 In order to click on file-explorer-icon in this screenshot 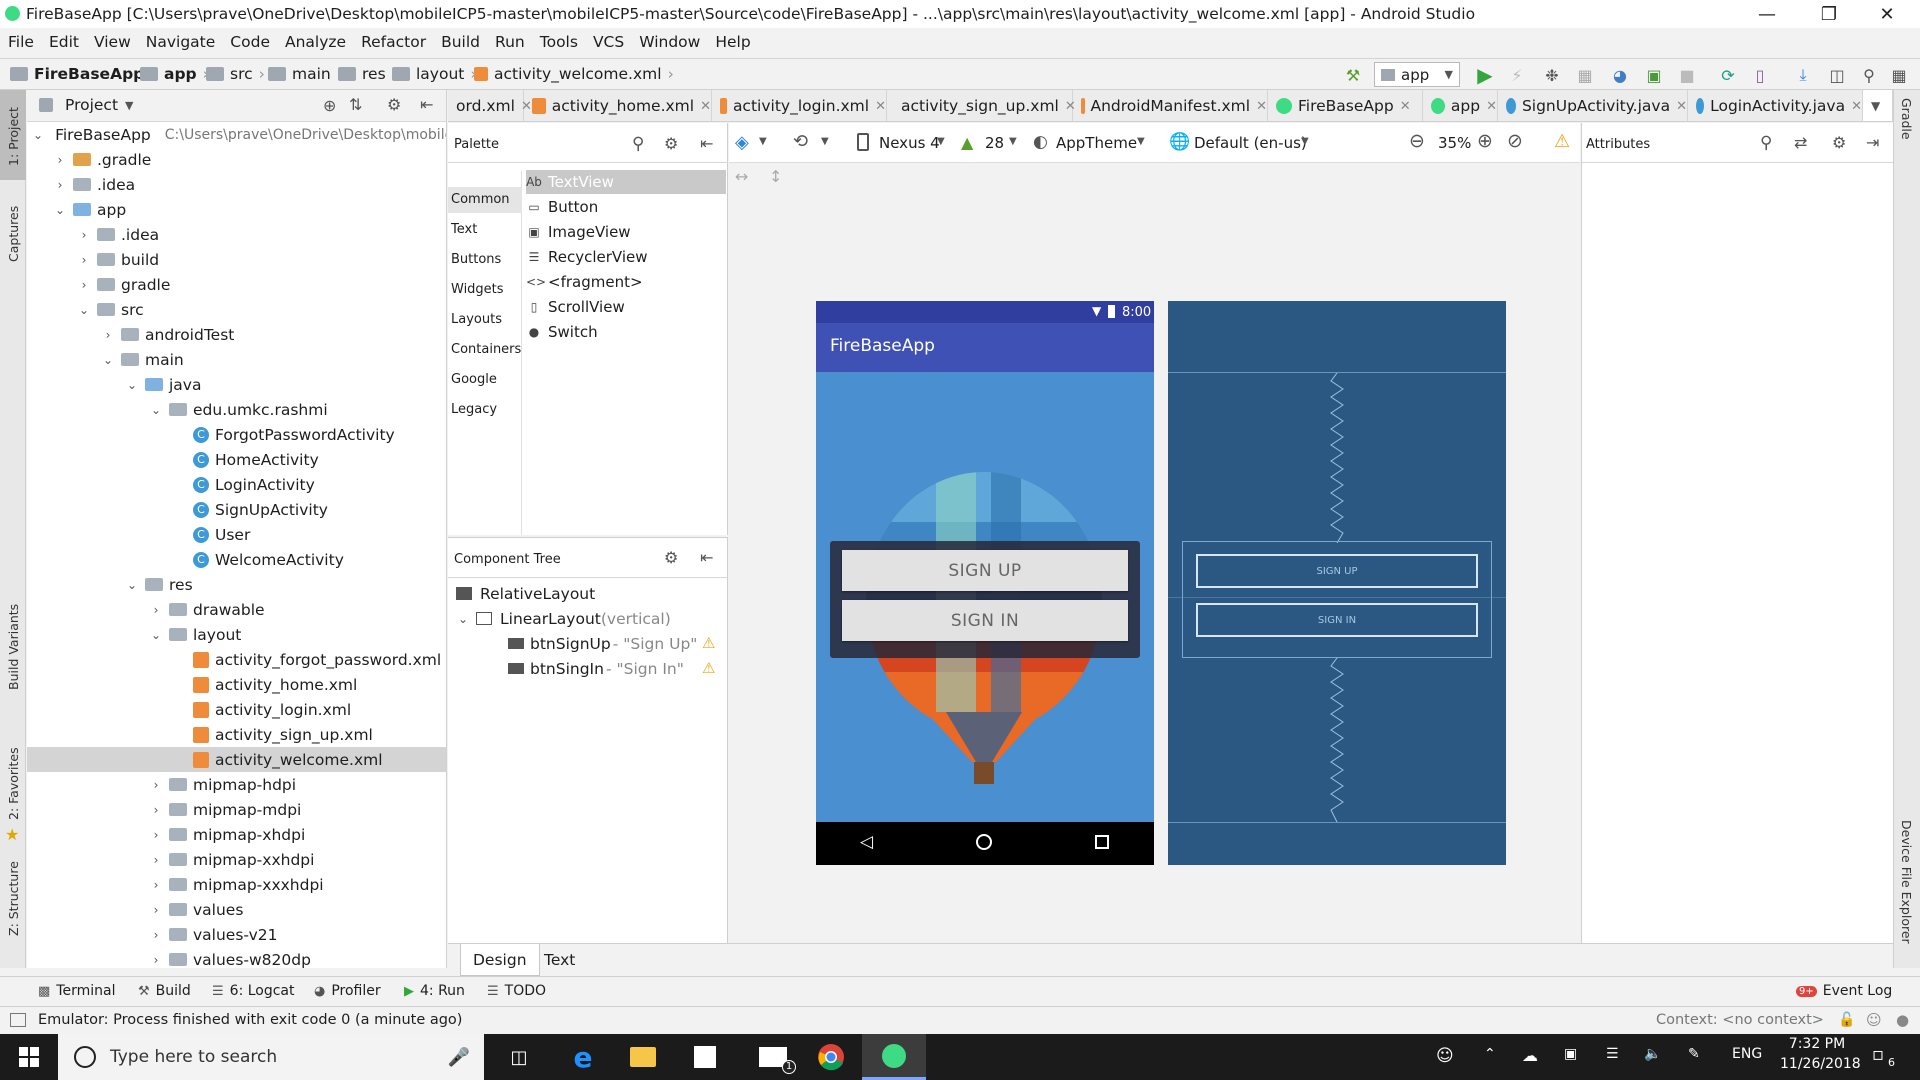, I will do `click(643, 1057)`.